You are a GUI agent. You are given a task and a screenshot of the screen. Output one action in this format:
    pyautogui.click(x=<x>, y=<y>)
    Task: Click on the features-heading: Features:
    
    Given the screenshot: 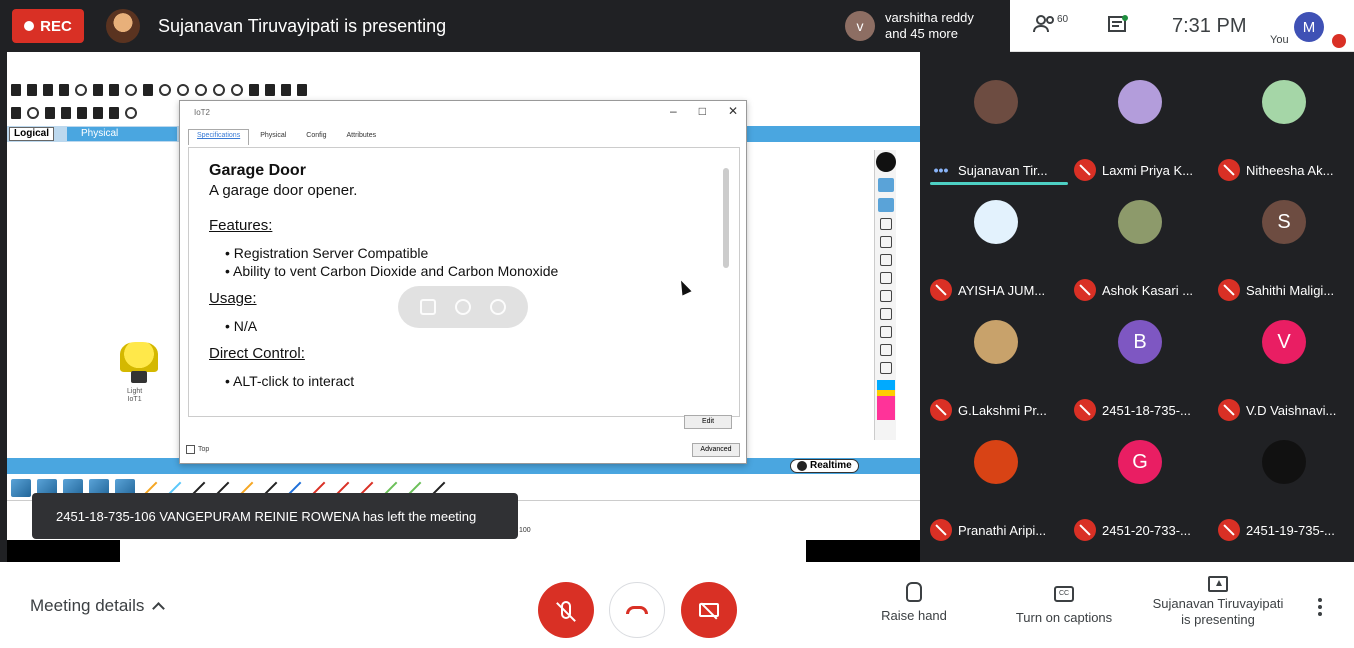 What is the action you would take?
    pyautogui.click(x=241, y=225)
    